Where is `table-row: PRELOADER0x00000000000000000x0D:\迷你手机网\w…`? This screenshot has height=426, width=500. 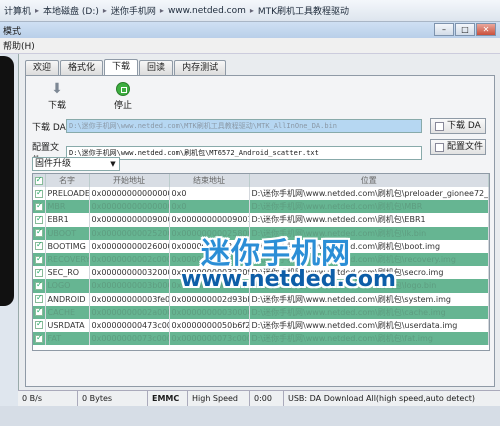
table-row: PRELOADER0x00000000000000000x0D:\迷你手机网\w… is located at coordinates (261, 194).